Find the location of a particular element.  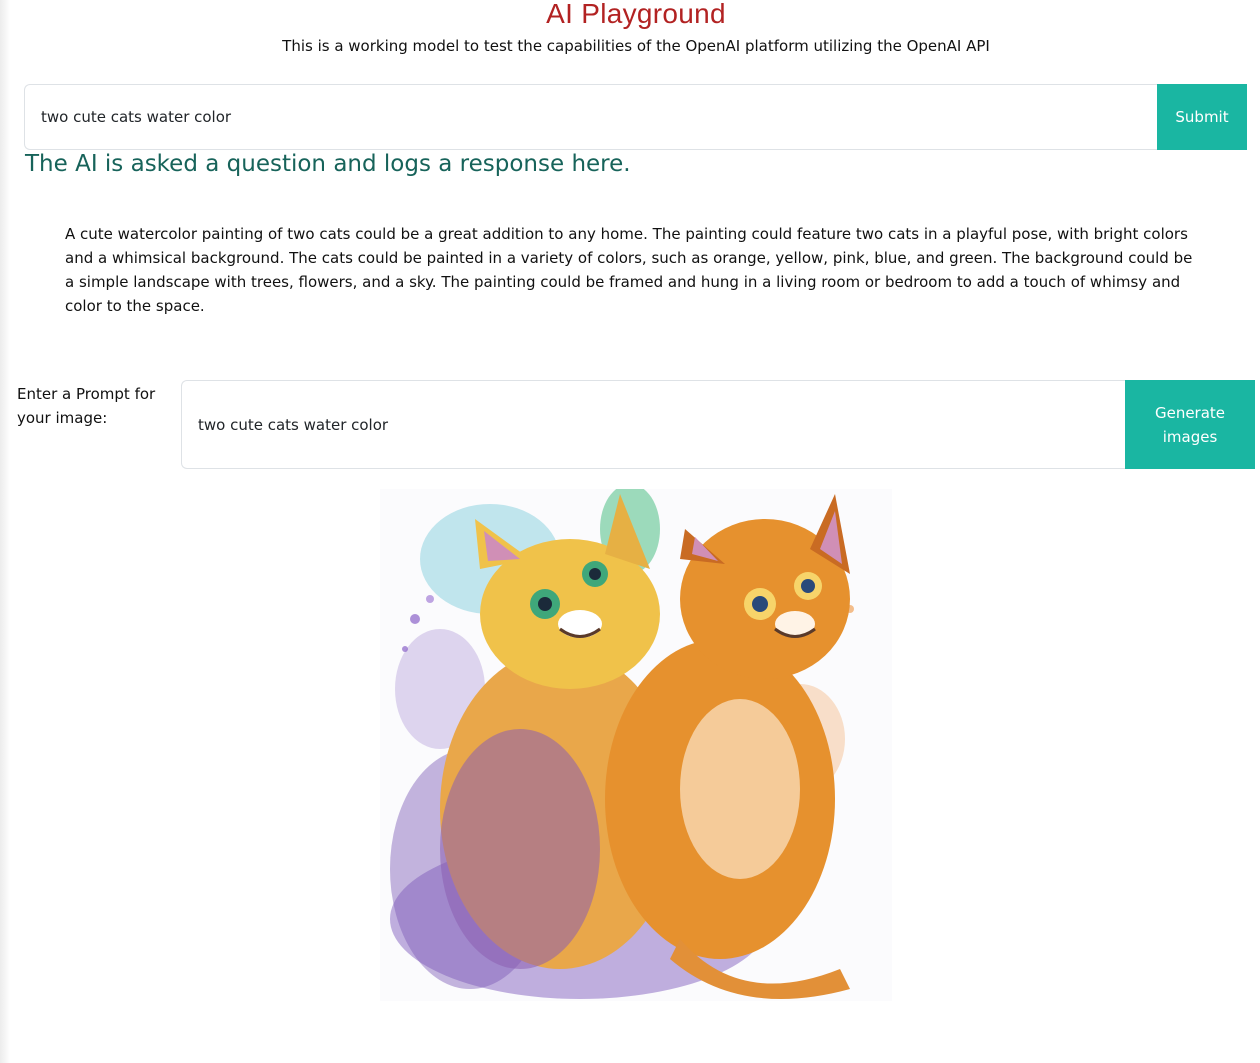

image-prompt-label: Enter a Prompt for your image: is located at coordinates (86, 406).